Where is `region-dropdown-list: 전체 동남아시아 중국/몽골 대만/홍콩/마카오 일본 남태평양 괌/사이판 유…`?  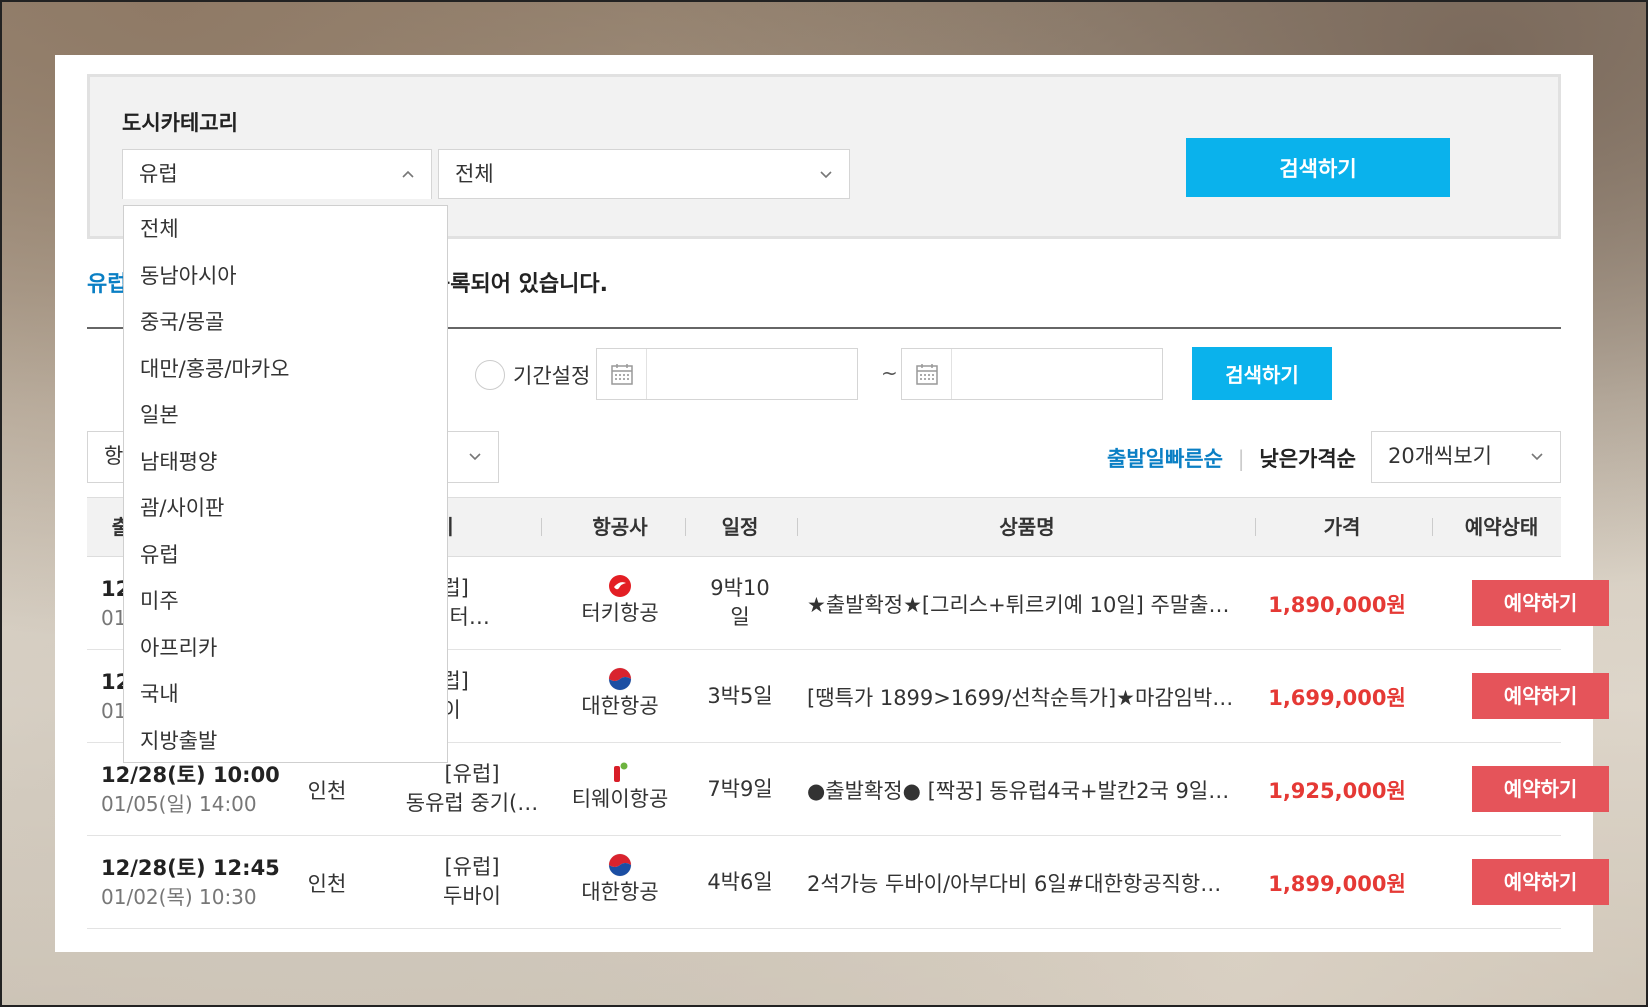
region-dropdown-list: 전체 동남아시아 중국/몽골 대만/홍콩/마카오 일본 남태평양 괌/사이판 유… is located at coordinates (285, 484).